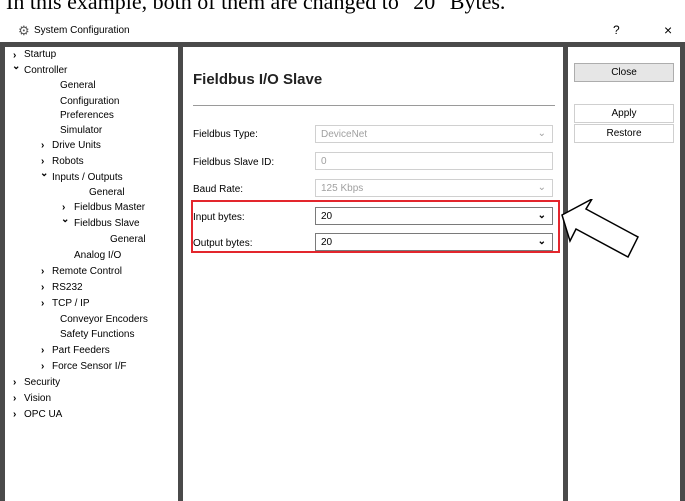 This screenshot has height=501, width=685. What do you see at coordinates (434, 134) in the screenshot?
I see `fieldbus-type-select: DeviceNet ⌄` at bounding box center [434, 134].